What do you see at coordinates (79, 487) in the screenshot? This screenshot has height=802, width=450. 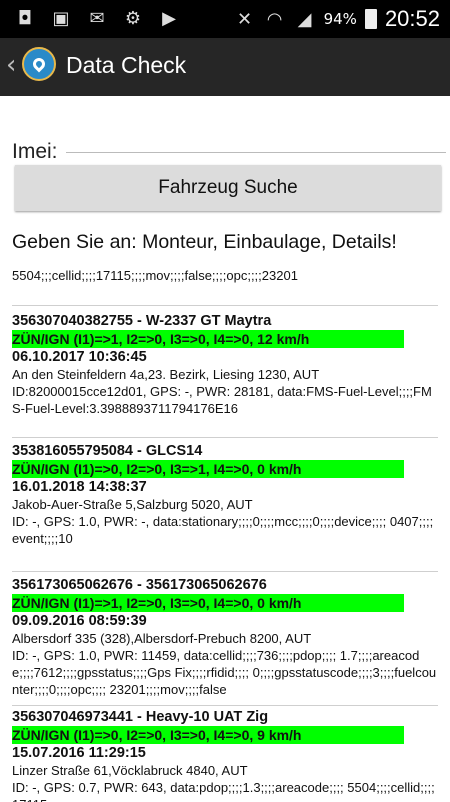 I see `timestamp: 16.01.2018 14:38:37` at bounding box center [79, 487].